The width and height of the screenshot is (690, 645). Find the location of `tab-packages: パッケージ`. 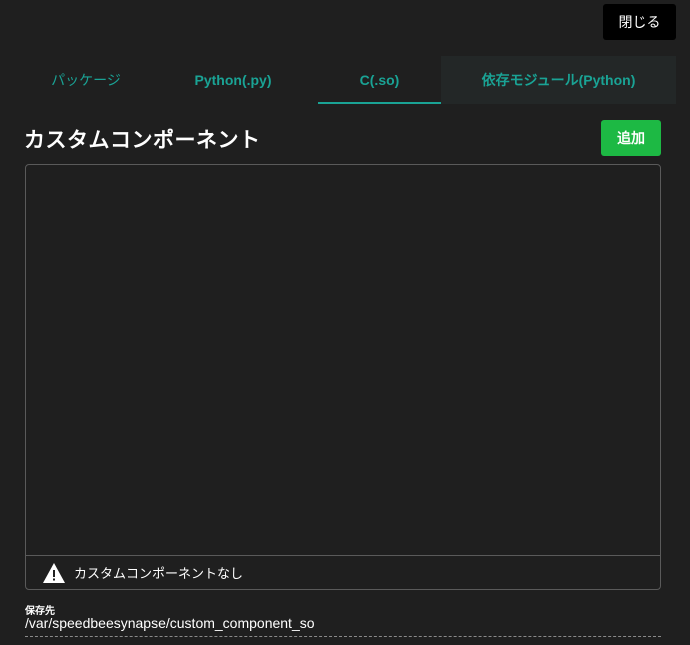

tab-packages: パッケージ is located at coordinates (86, 80).